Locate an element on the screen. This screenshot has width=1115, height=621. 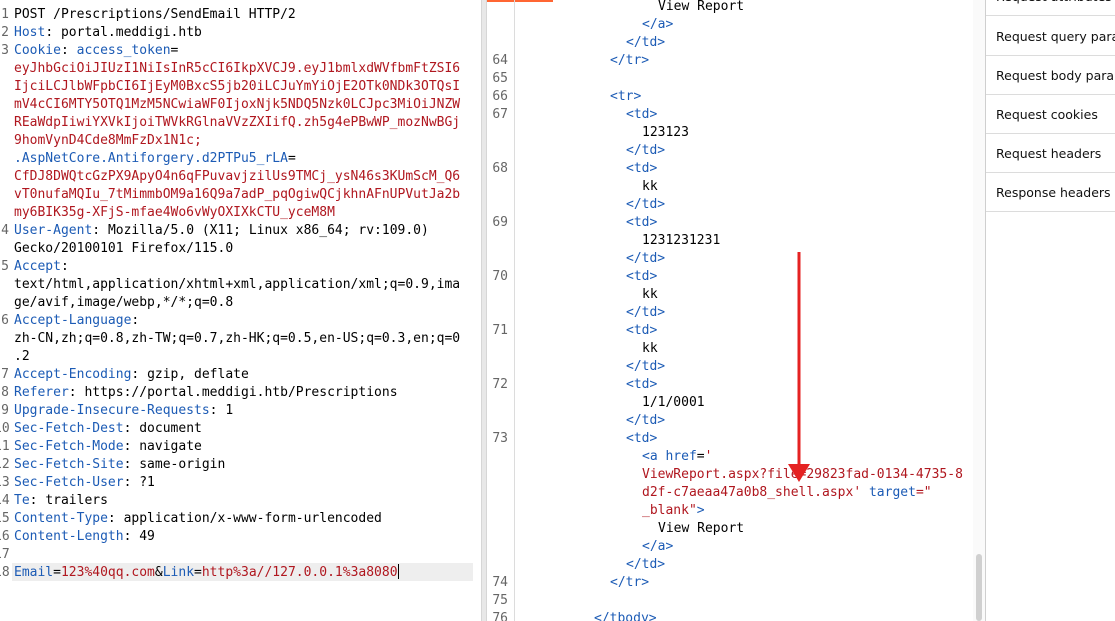
line-number: 14 is located at coordinates (5, 500).